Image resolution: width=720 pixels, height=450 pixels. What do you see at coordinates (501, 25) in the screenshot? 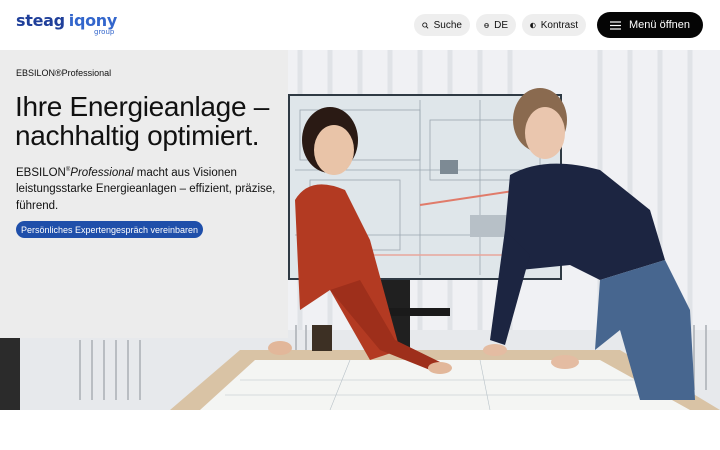
I see `language-label: DE` at bounding box center [501, 25].